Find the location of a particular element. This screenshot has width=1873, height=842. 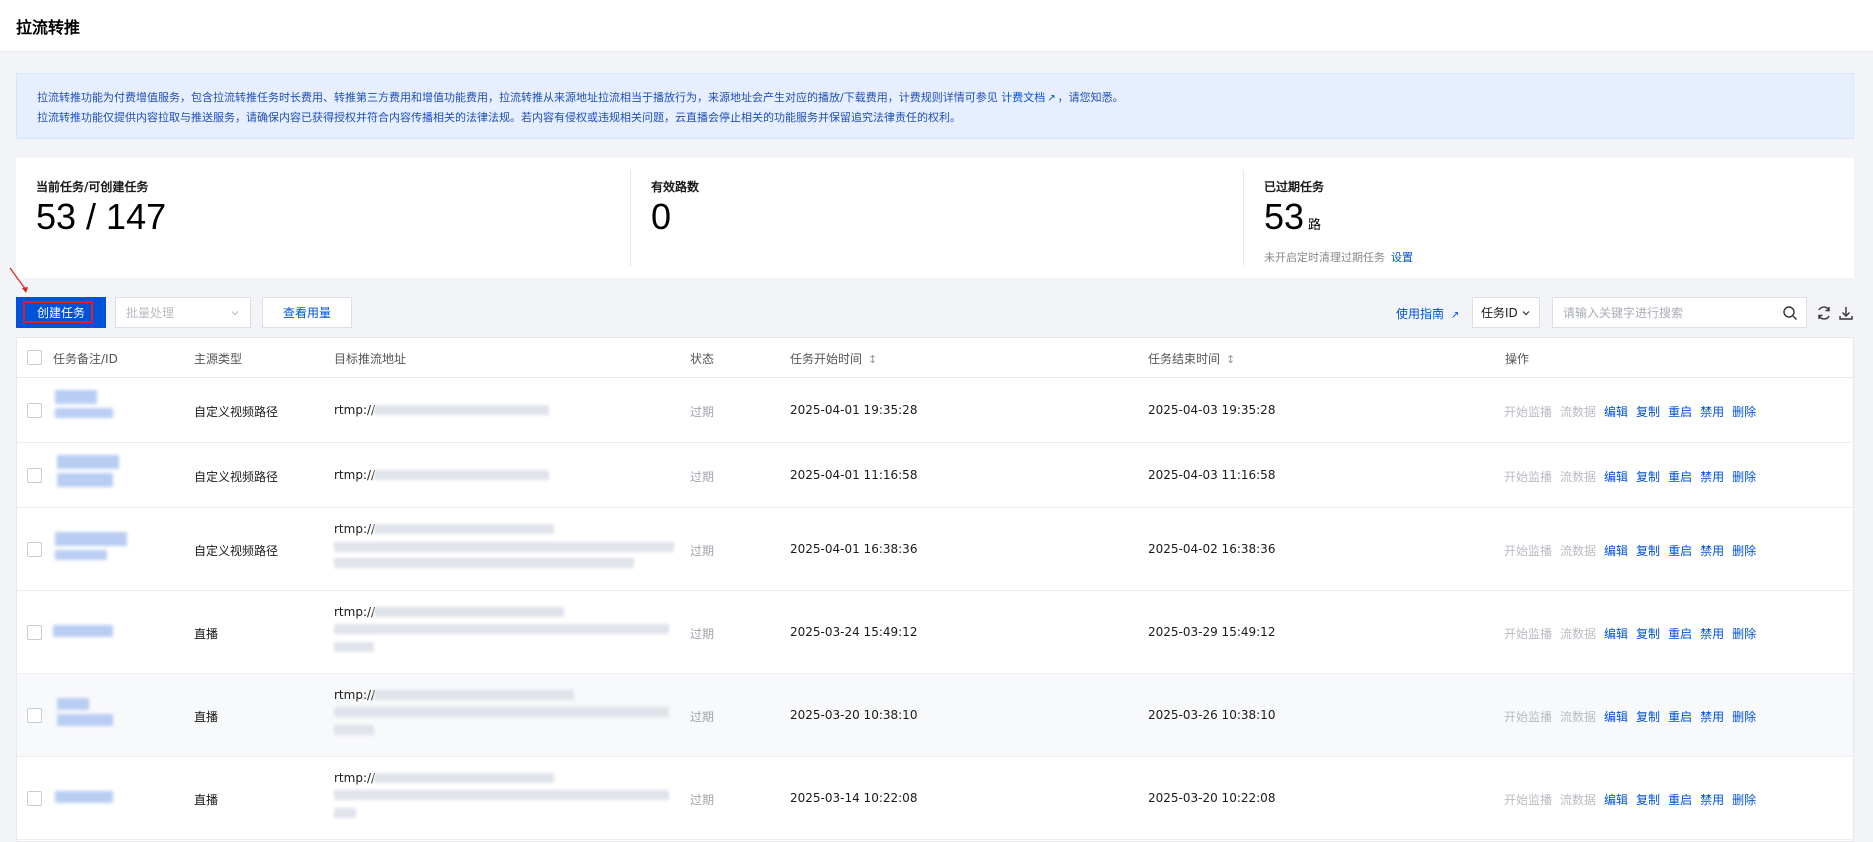

page-title: 拉流转推 is located at coordinates (48, 27).